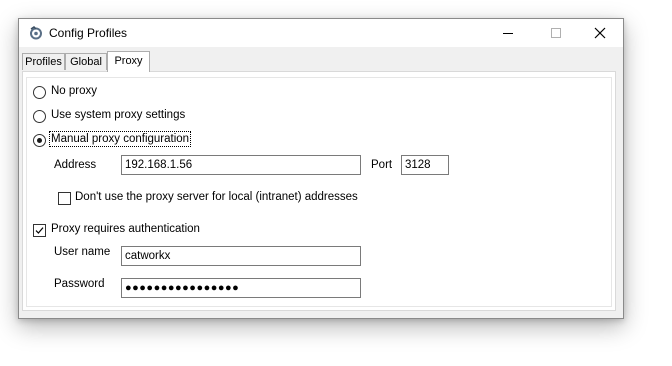 The width and height of the screenshot is (672, 366). What do you see at coordinates (128, 61) in the screenshot?
I see `tab-proxy: Proxy` at bounding box center [128, 61].